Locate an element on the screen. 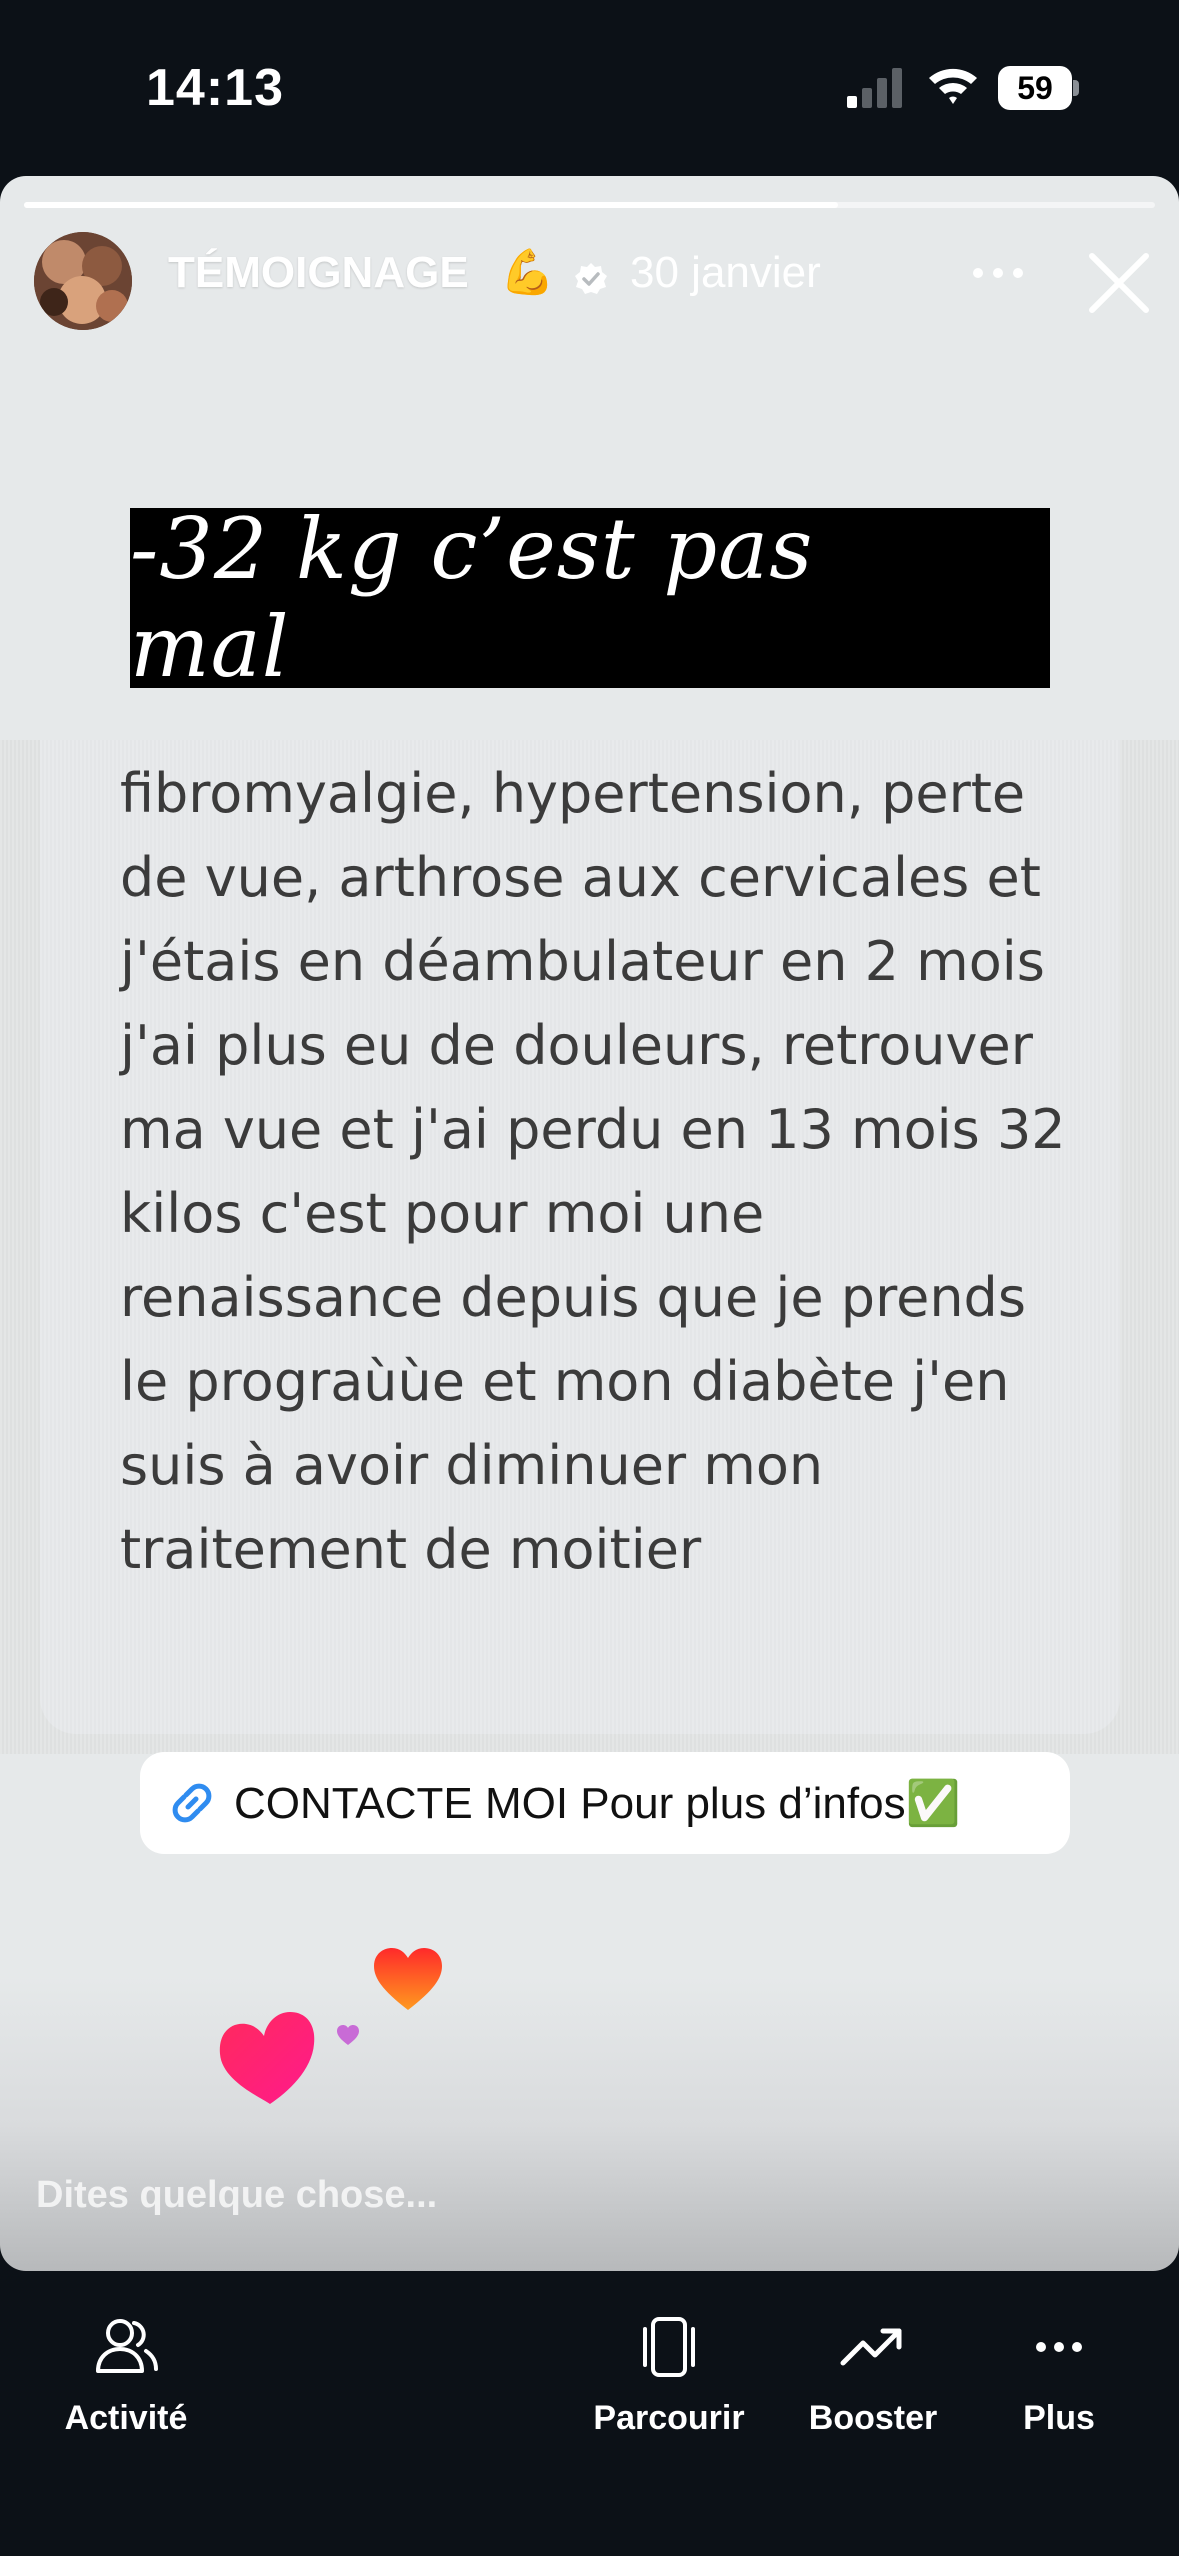  story-caption: -32 kg c’est pas mal 😎 is located at coordinates (590, 598).